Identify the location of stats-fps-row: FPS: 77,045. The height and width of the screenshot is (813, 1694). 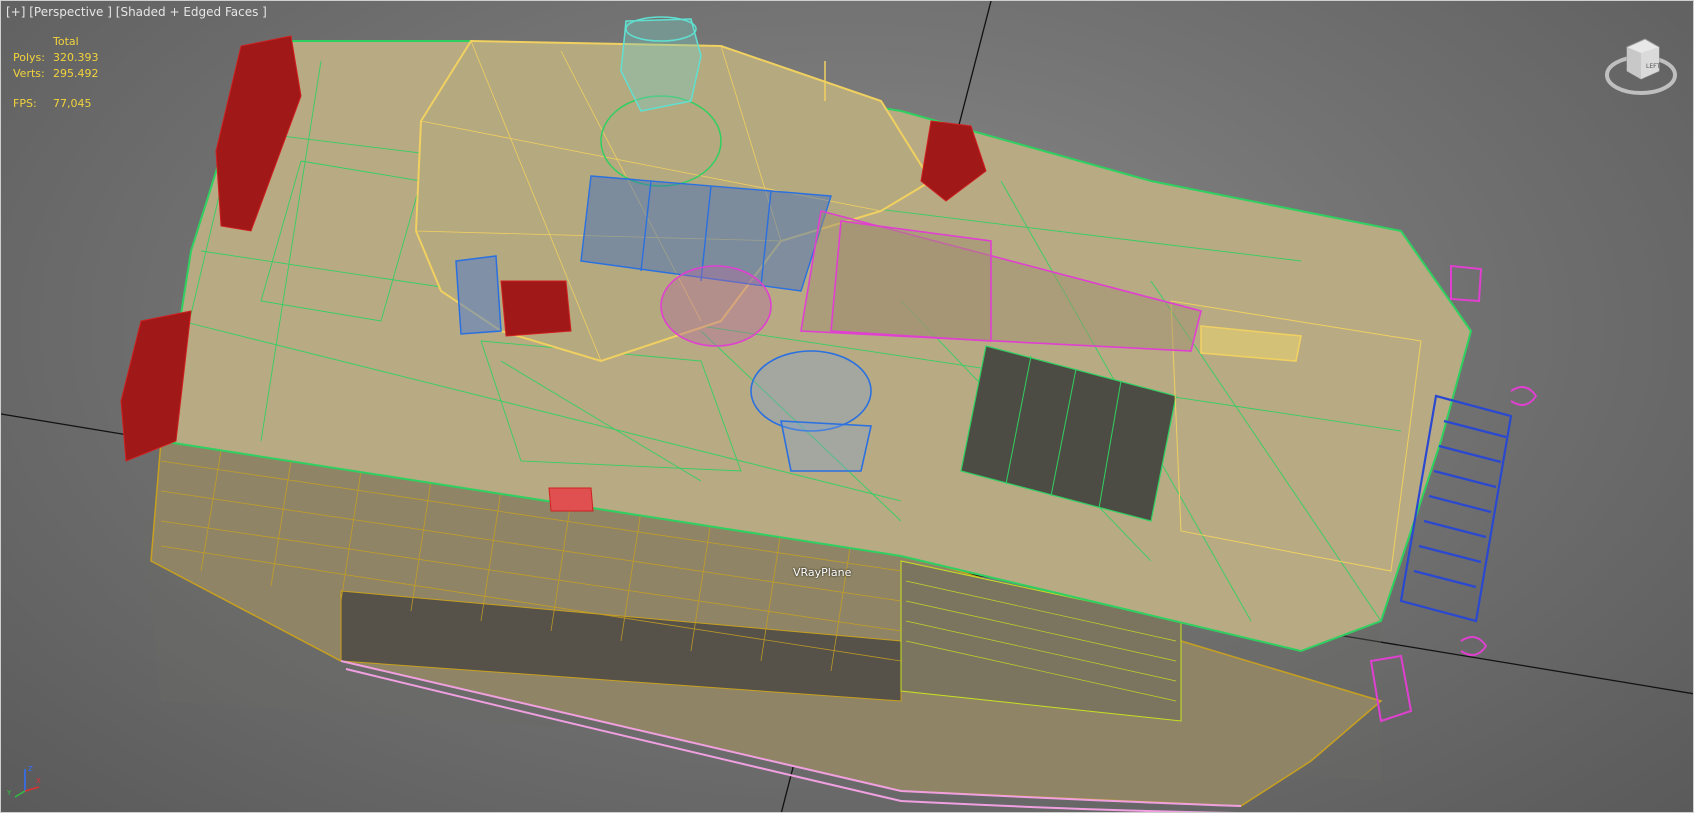
(56, 104).